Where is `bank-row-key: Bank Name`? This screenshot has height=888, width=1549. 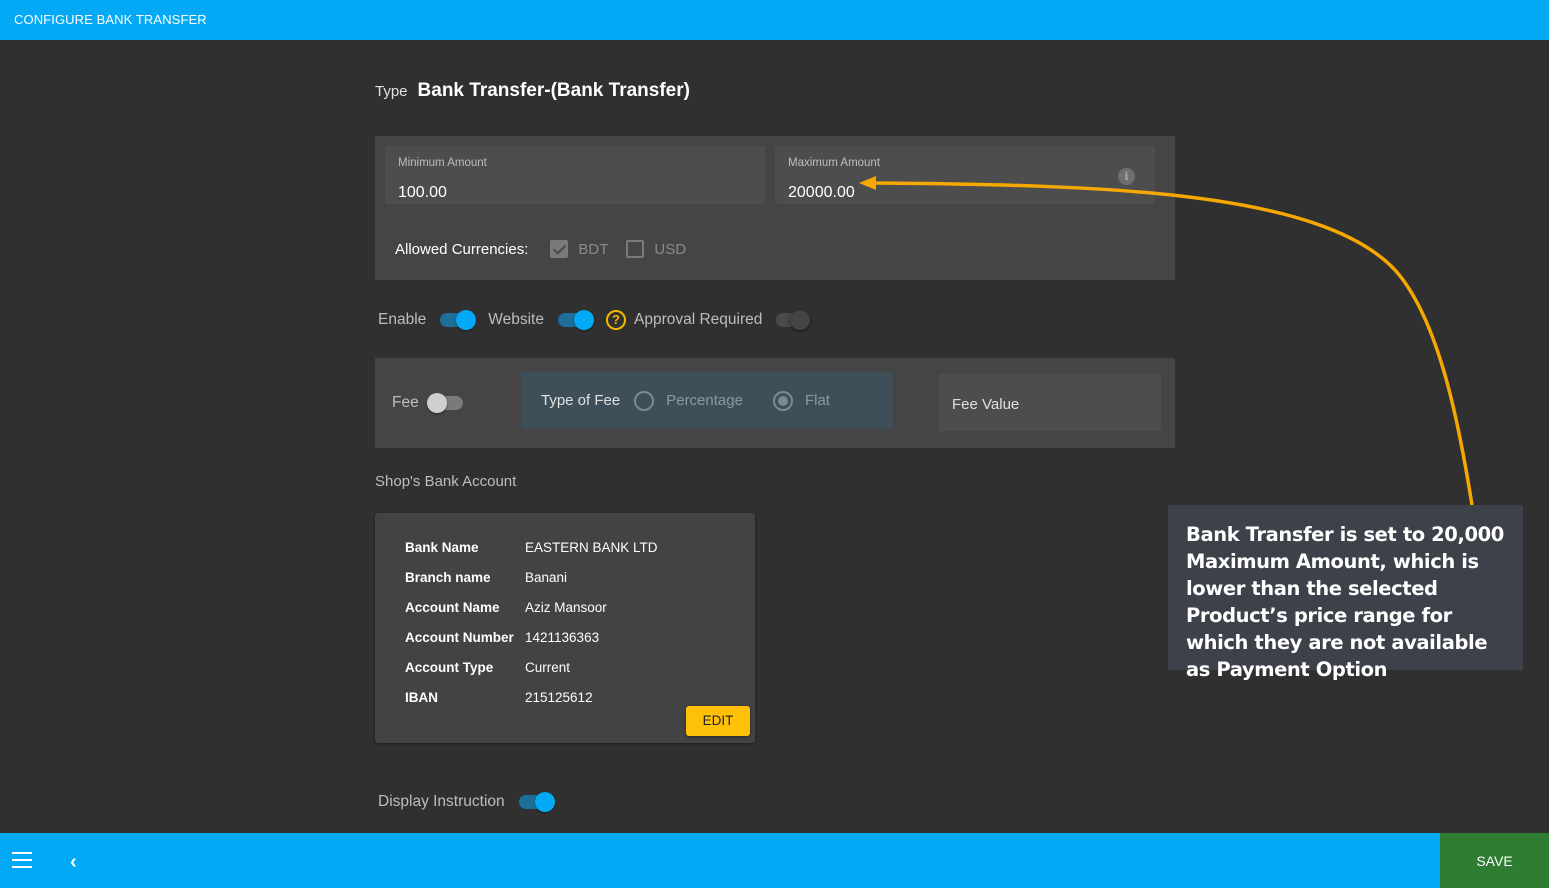 bank-row-key: Bank Name is located at coordinates (442, 547).